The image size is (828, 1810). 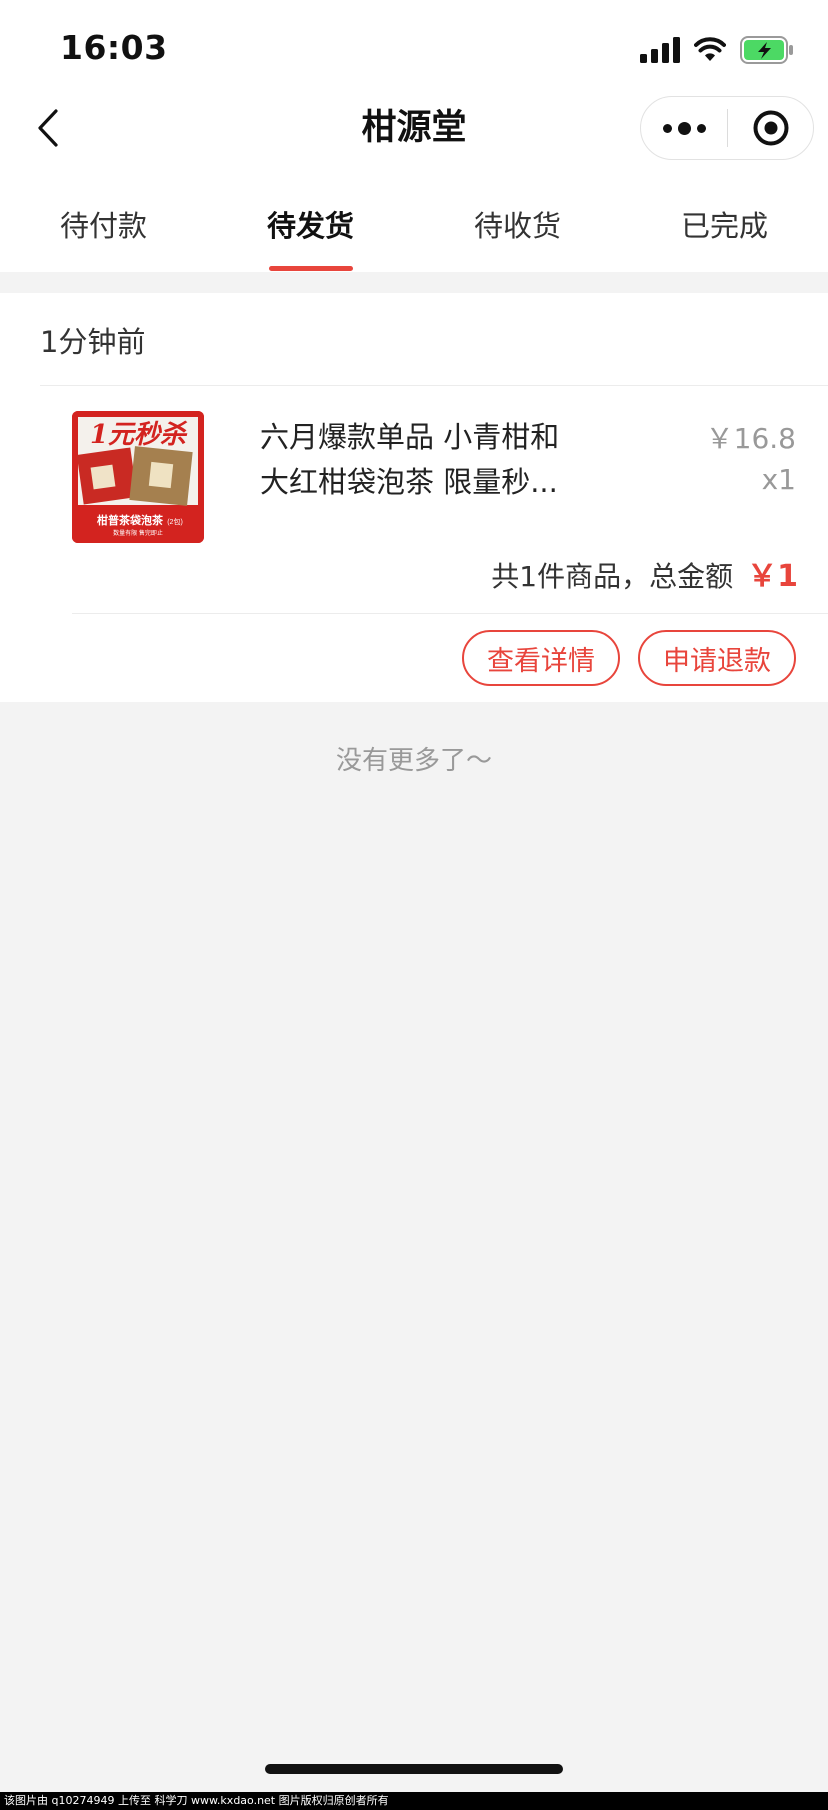 What do you see at coordinates (138, 533) in the screenshot?
I see `product-image-fineprint: 数量有限 售完即止` at bounding box center [138, 533].